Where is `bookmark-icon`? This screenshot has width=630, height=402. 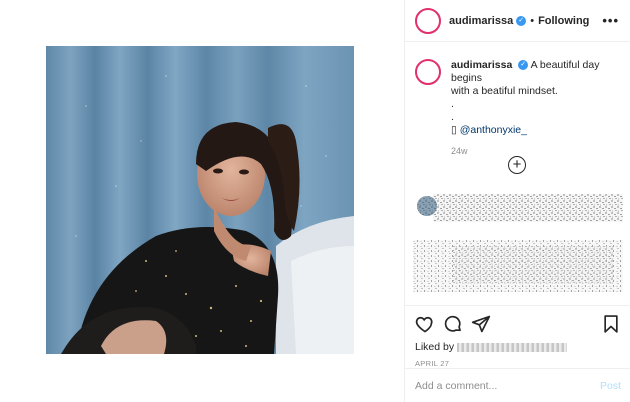 bookmark-icon is located at coordinates (611, 326).